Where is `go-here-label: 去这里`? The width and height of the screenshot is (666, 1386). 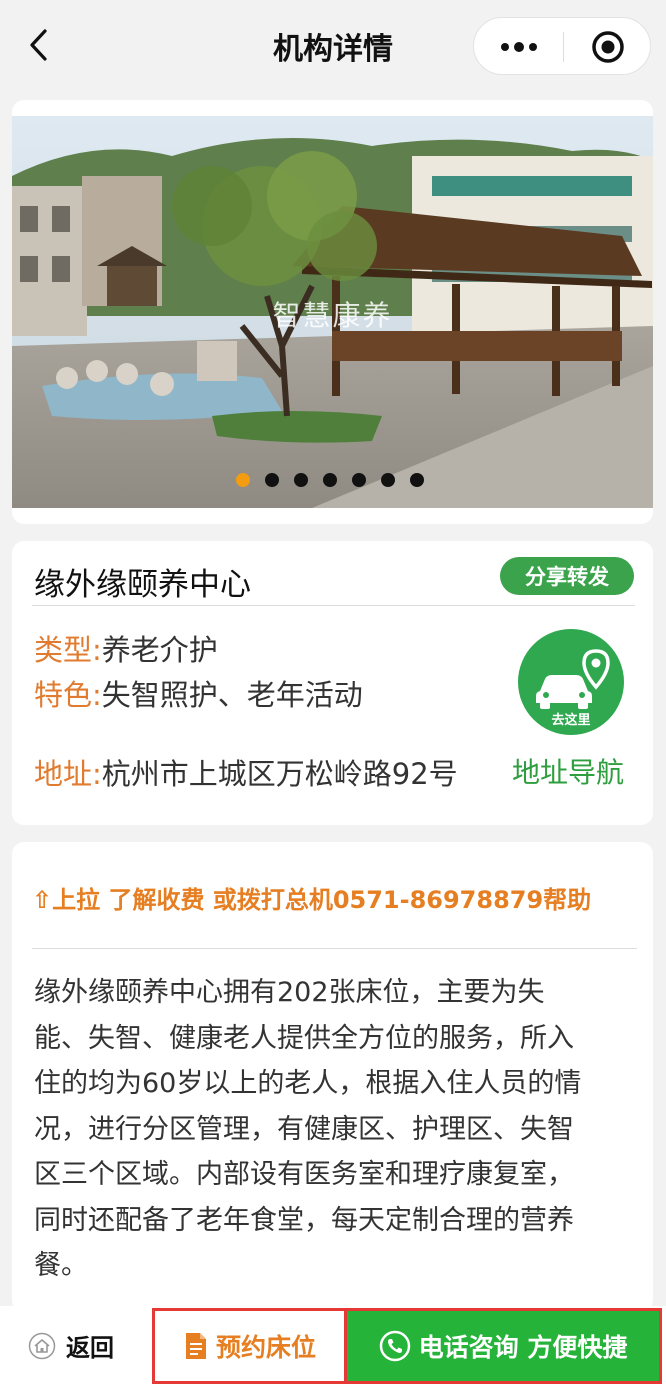
go-here-label: 去这里 is located at coordinates (571, 720).